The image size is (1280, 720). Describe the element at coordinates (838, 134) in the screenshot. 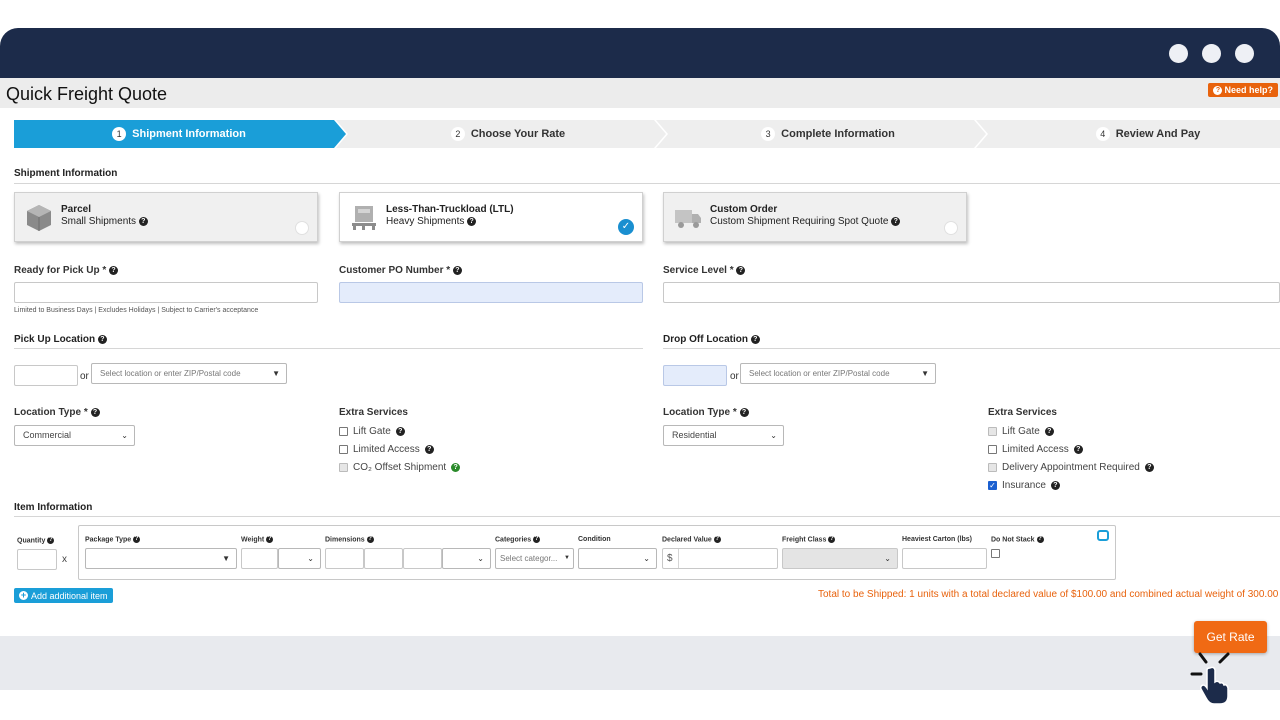

I see `step-3-label: Complete Information` at that location.